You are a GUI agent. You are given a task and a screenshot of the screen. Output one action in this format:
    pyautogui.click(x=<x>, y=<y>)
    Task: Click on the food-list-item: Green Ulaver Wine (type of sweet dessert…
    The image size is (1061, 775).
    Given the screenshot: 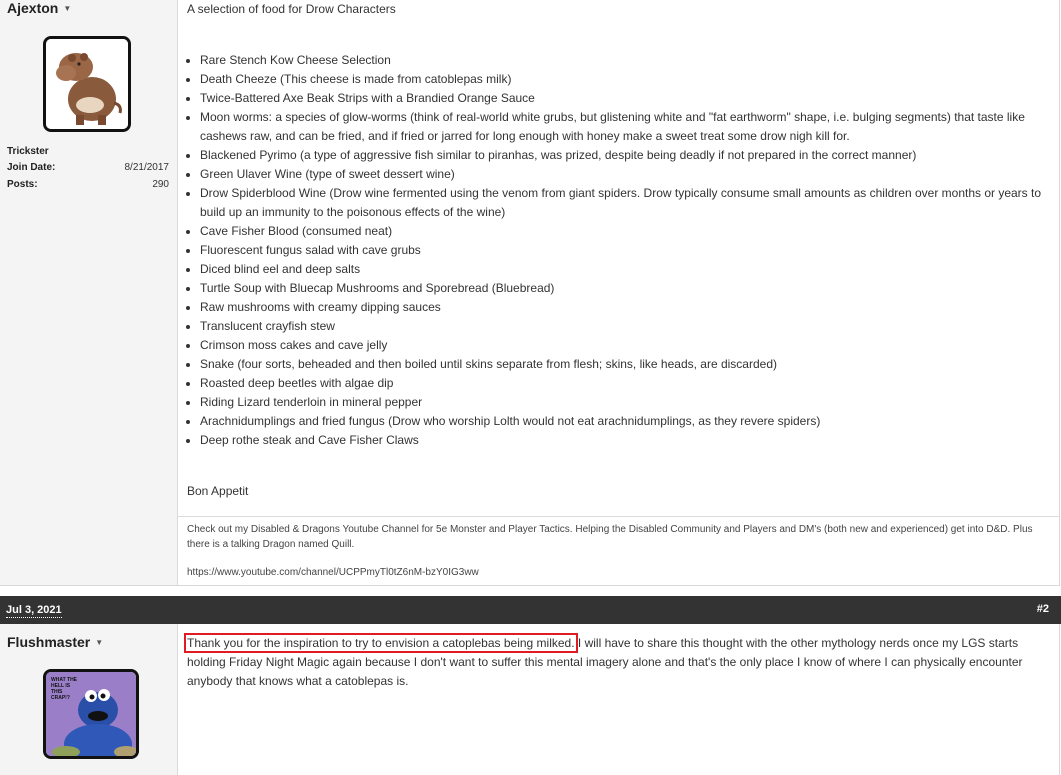 What is the action you would take?
    pyautogui.click(x=623, y=174)
    